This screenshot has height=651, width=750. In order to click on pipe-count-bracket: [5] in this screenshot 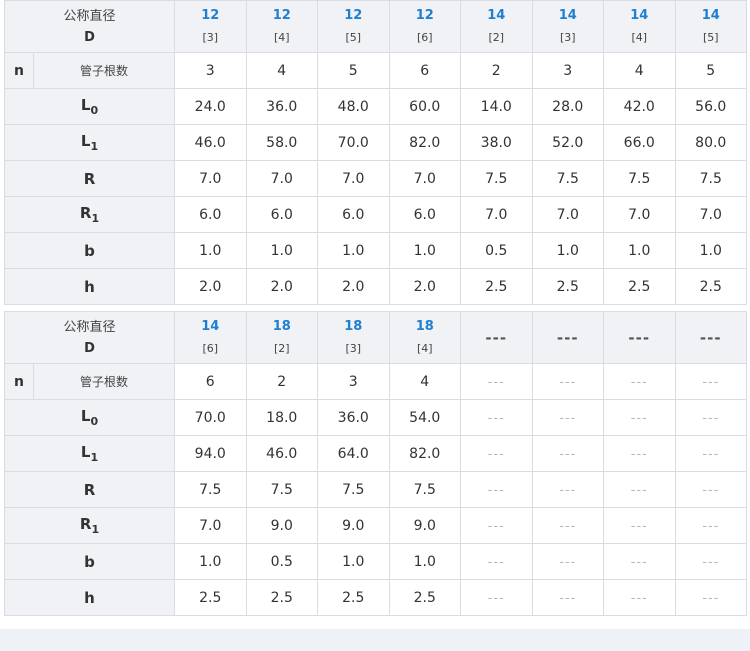, I will do `click(353, 37)`.